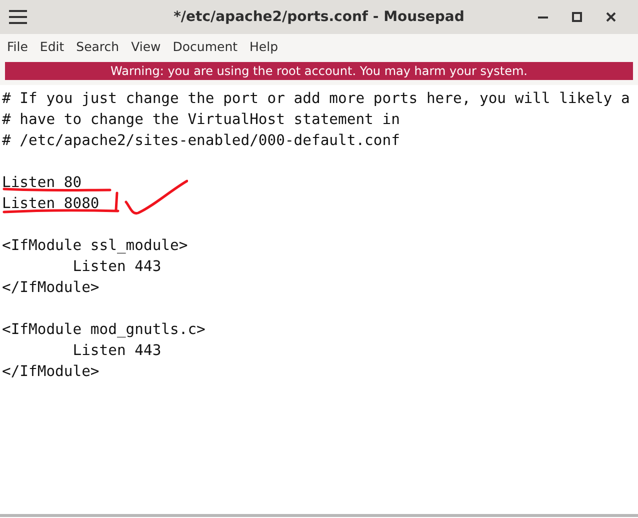  Describe the element at coordinates (205, 46) in the screenshot. I see `menu-item: Document` at that location.